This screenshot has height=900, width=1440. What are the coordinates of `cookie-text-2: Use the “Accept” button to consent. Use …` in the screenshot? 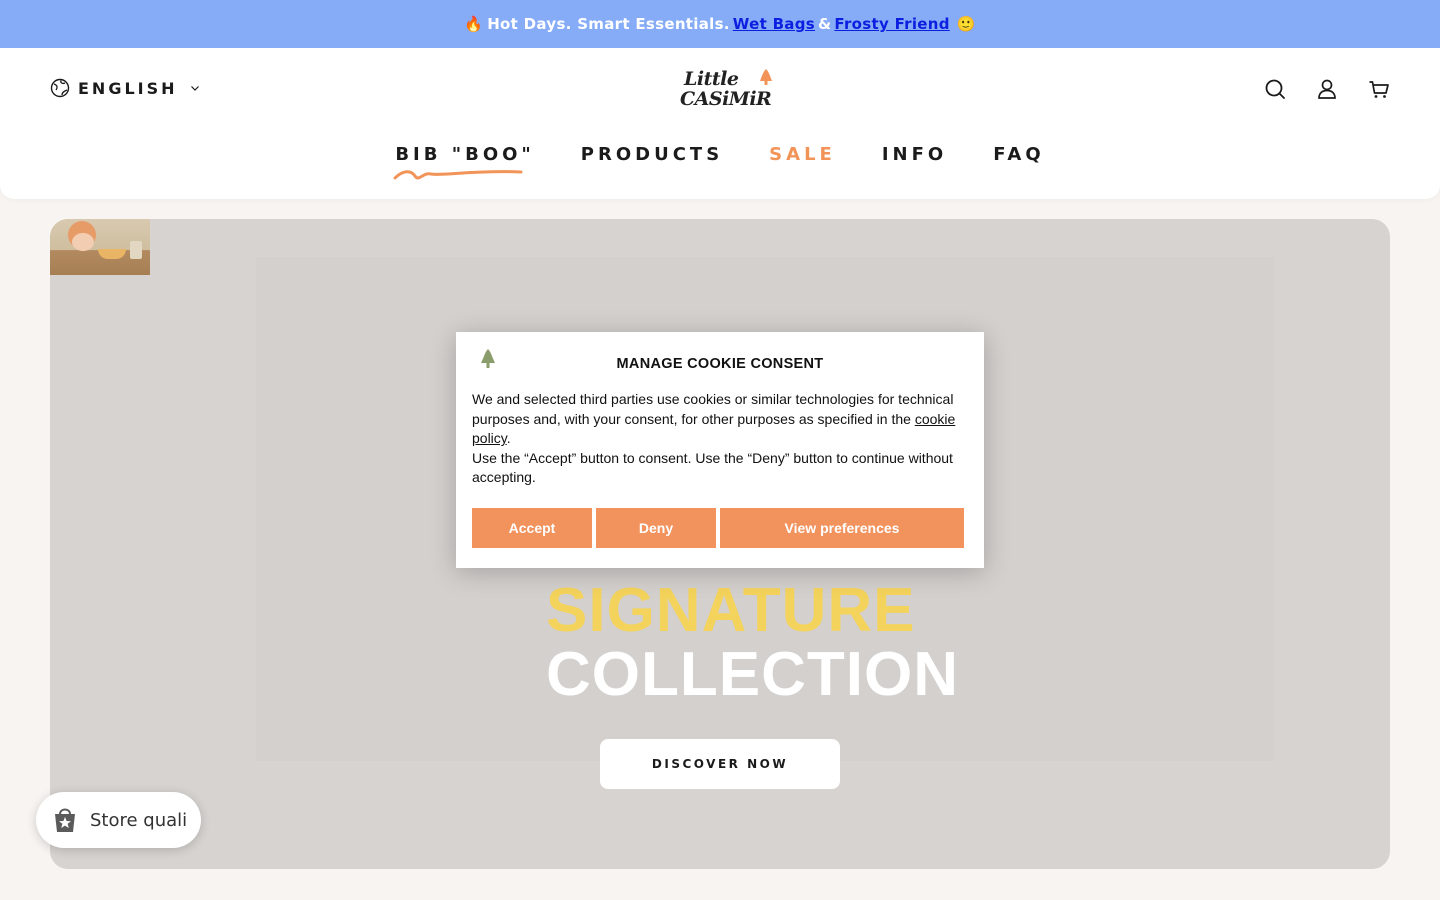 It's located at (712, 467).